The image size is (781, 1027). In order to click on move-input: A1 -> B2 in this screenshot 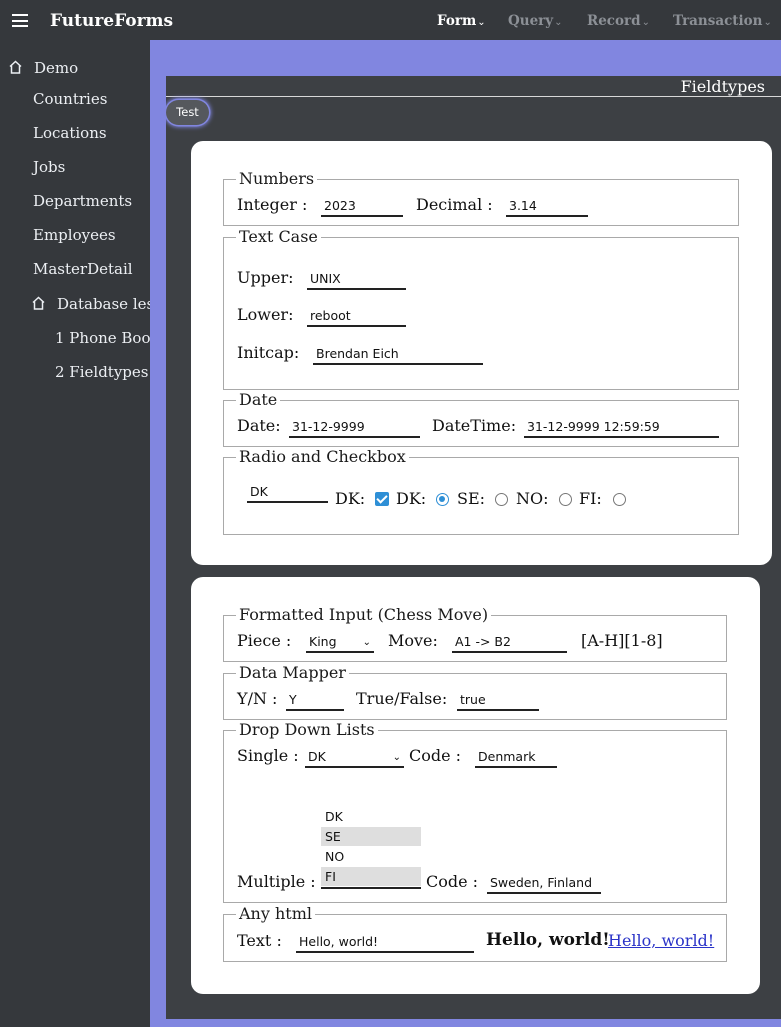, I will do `click(509, 643)`.